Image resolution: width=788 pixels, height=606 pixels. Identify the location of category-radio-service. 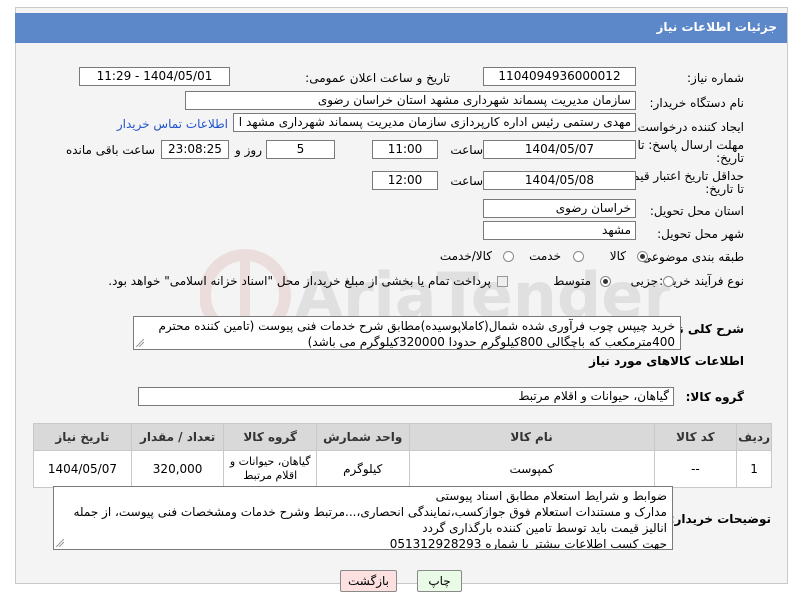
(578, 256).